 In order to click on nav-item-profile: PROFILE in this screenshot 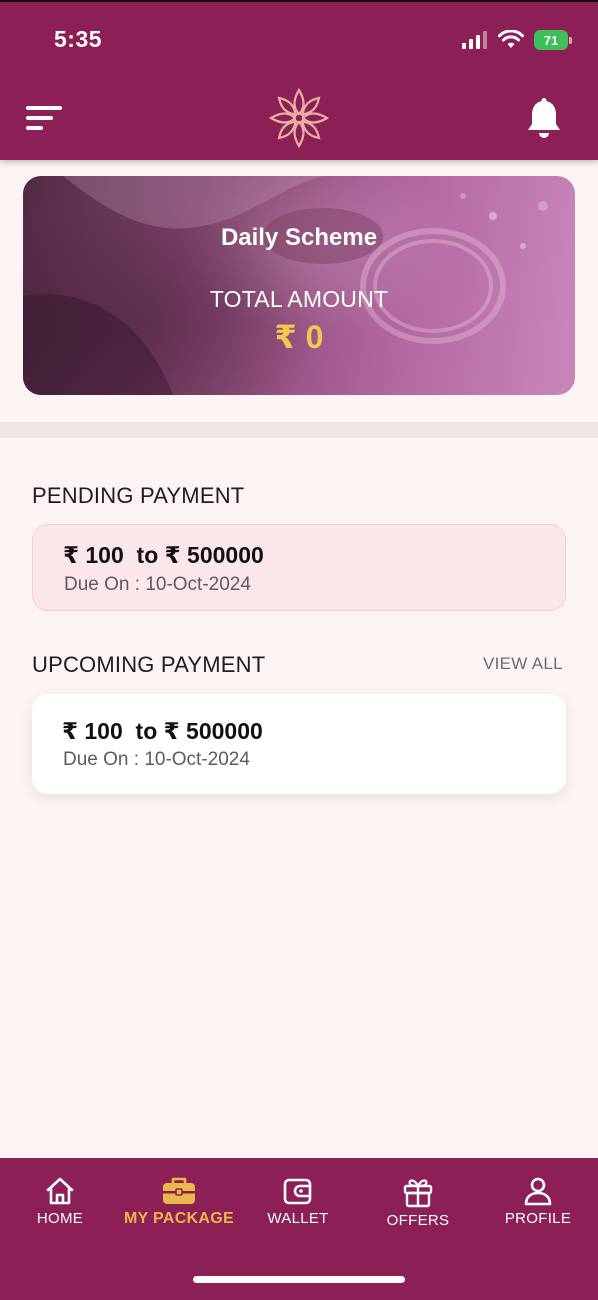, I will do `click(538, 1201)`.